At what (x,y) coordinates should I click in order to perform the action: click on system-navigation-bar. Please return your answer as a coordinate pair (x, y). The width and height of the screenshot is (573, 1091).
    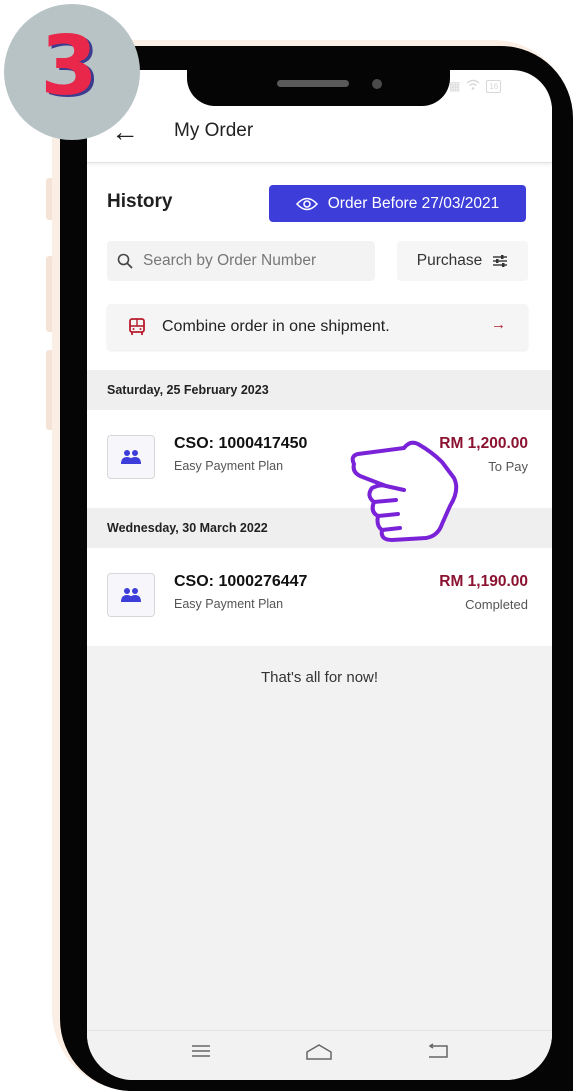
    Looking at the image, I should click on (319, 1055).